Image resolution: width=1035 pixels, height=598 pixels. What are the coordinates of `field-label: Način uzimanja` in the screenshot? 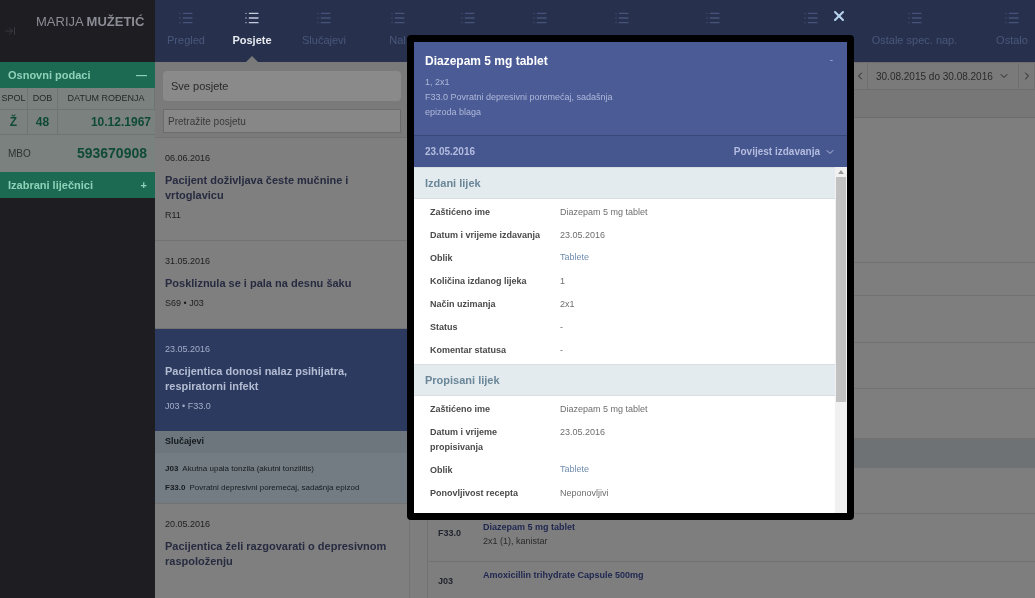 It's located at (463, 304).